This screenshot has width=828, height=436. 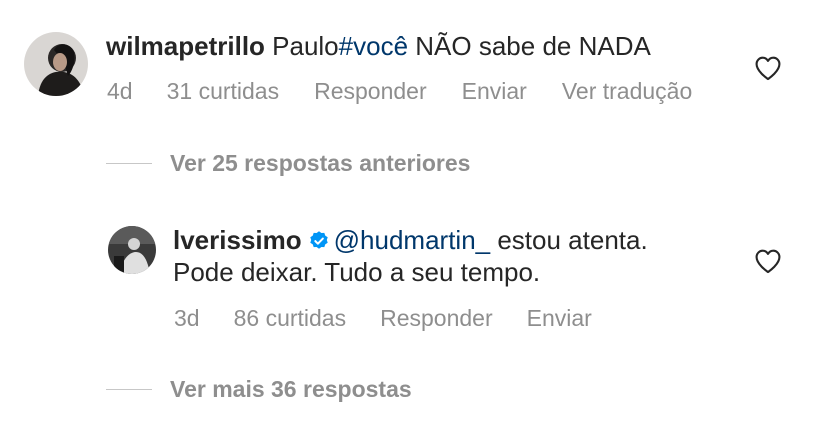 I want to click on comment-2-mention-link: @hudmartin_, so click(x=412, y=240).